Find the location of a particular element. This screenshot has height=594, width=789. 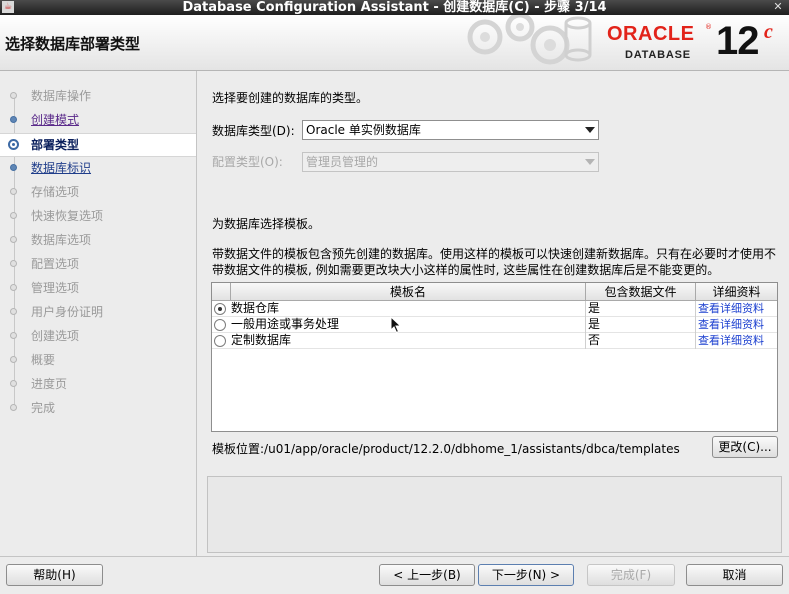

nav-step-label: 配置选项 is located at coordinates (55, 264).